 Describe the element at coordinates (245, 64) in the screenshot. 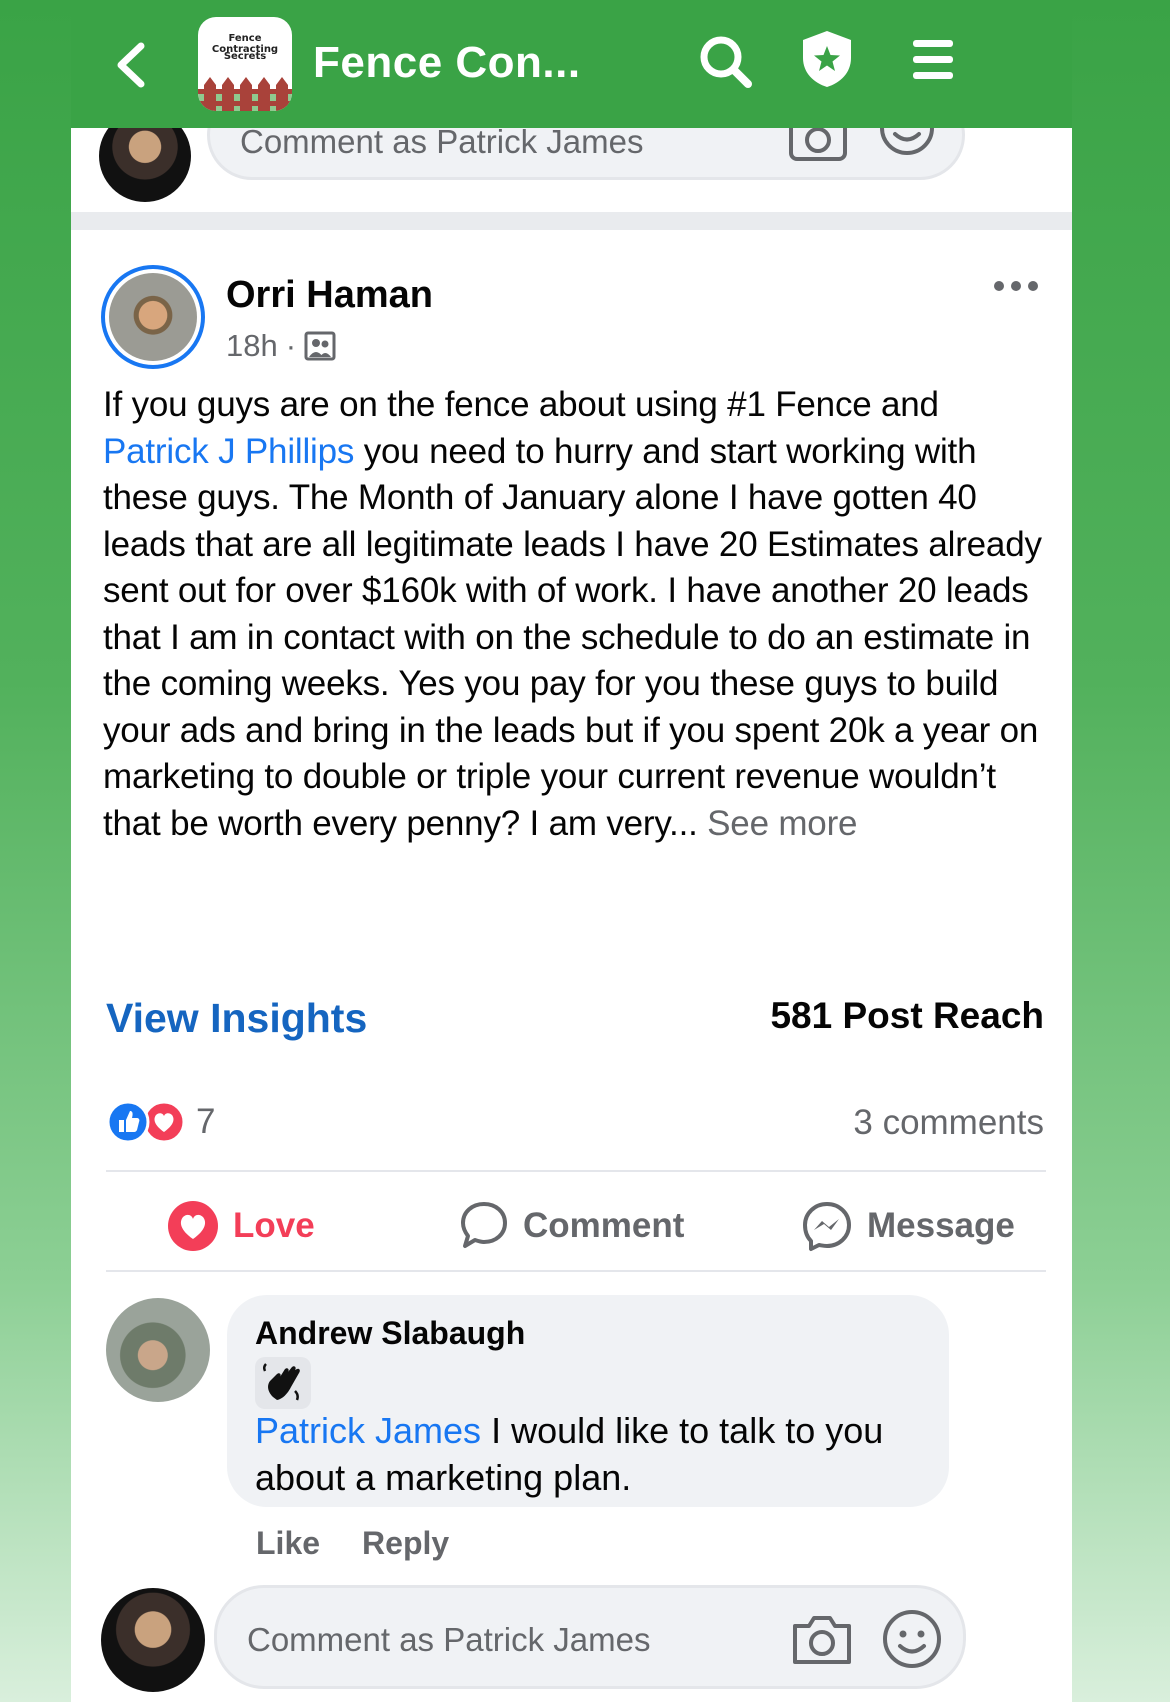

I see `group-logo: Fence Contracting Secrets` at that location.